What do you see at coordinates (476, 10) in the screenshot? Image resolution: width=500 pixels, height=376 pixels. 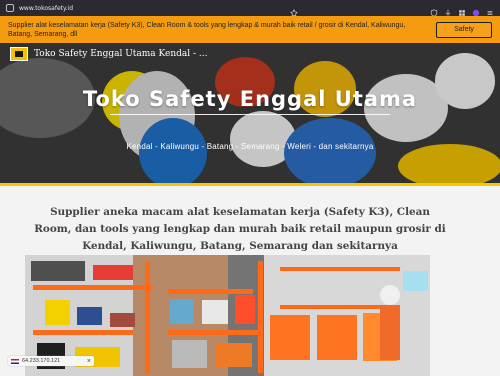 I see `profile-icon` at bounding box center [476, 10].